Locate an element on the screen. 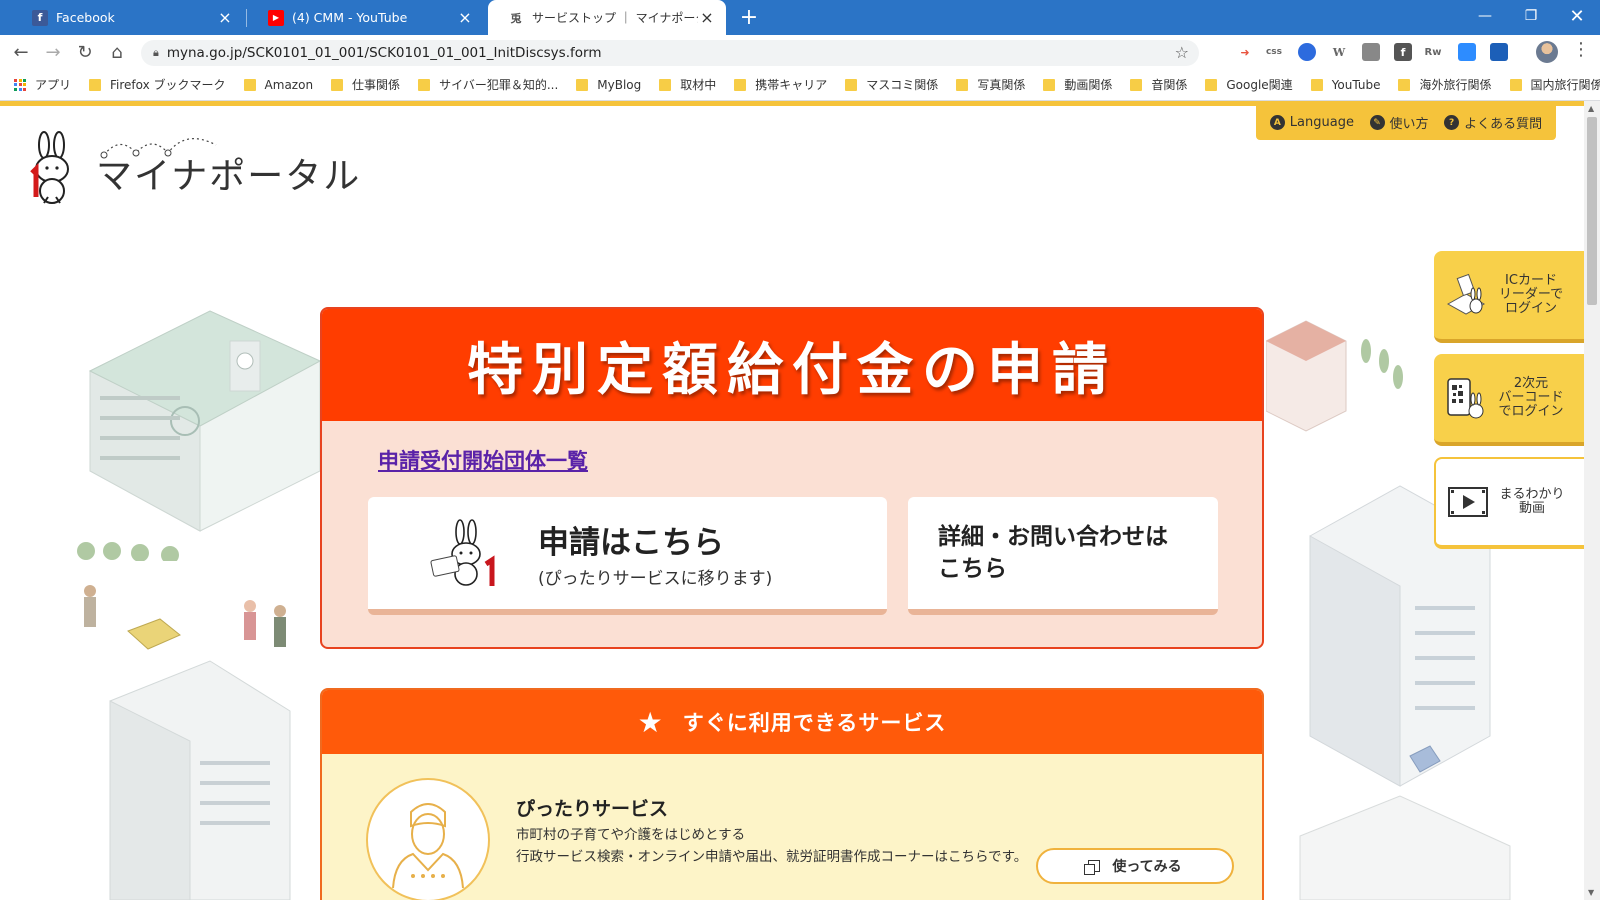 This screenshot has width=1600, height=900. site-logo: マイナポータル is located at coordinates (193, 168).